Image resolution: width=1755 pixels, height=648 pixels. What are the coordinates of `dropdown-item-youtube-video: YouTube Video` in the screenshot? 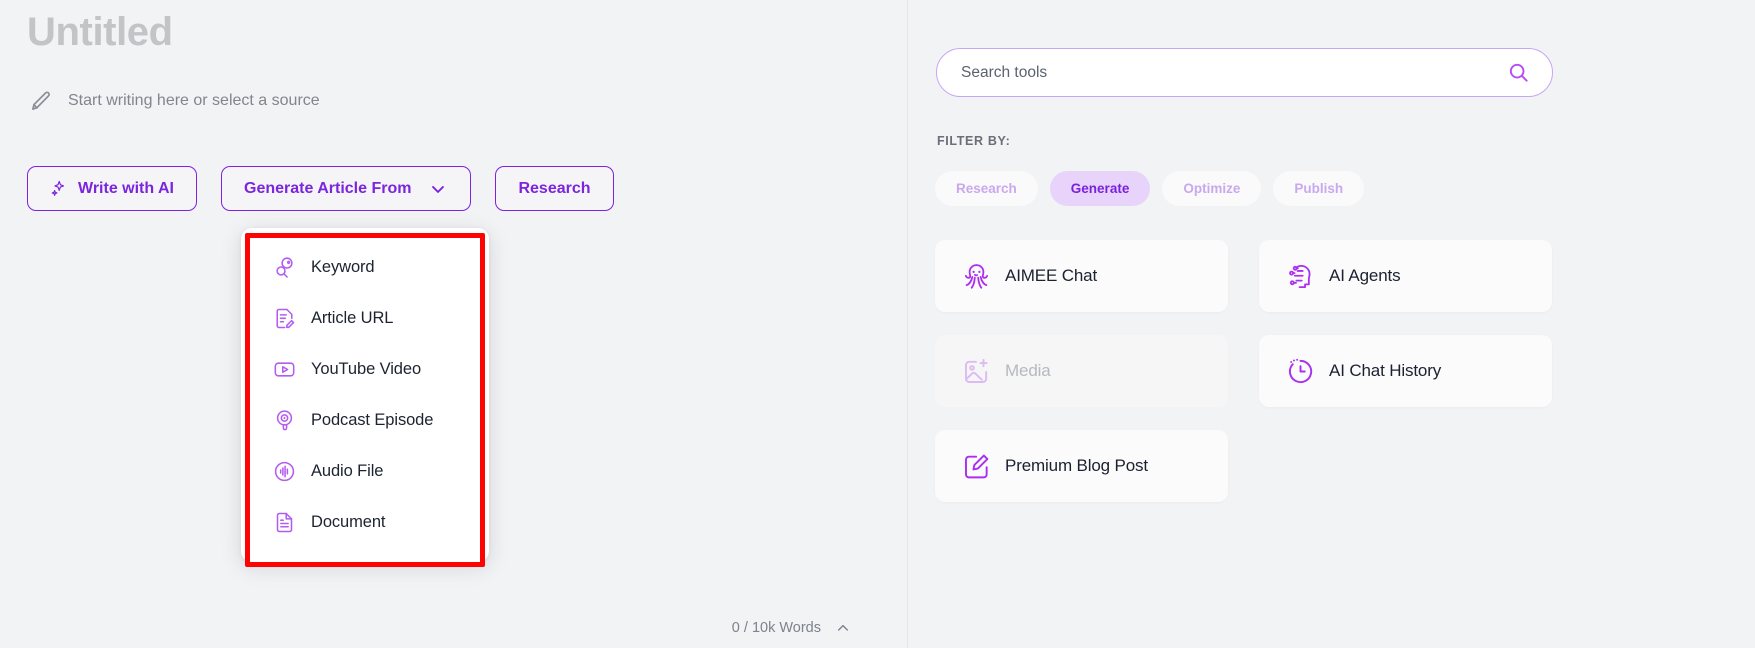 It's located at (365, 369).